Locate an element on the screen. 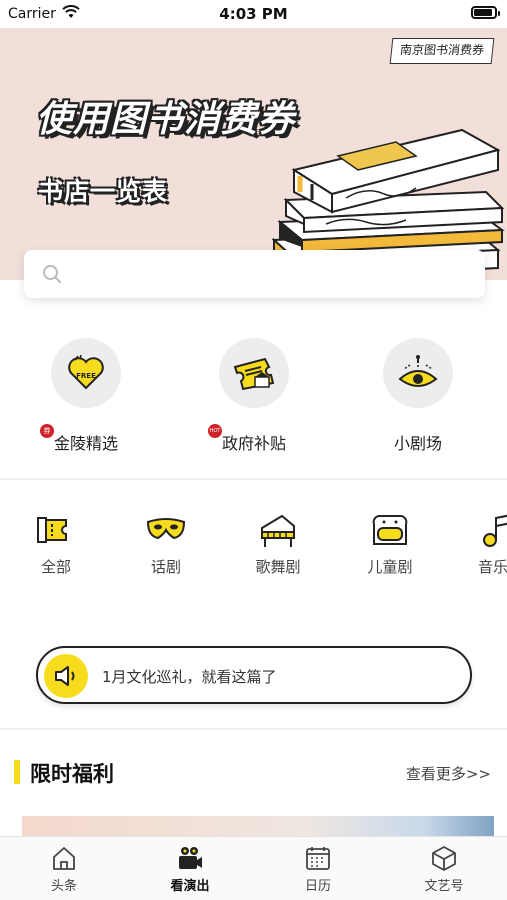 The width and height of the screenshot is (507, 900). announcement-banner: 1月文化巡礼，就看这篇了 is located at coordinates (254, 675).